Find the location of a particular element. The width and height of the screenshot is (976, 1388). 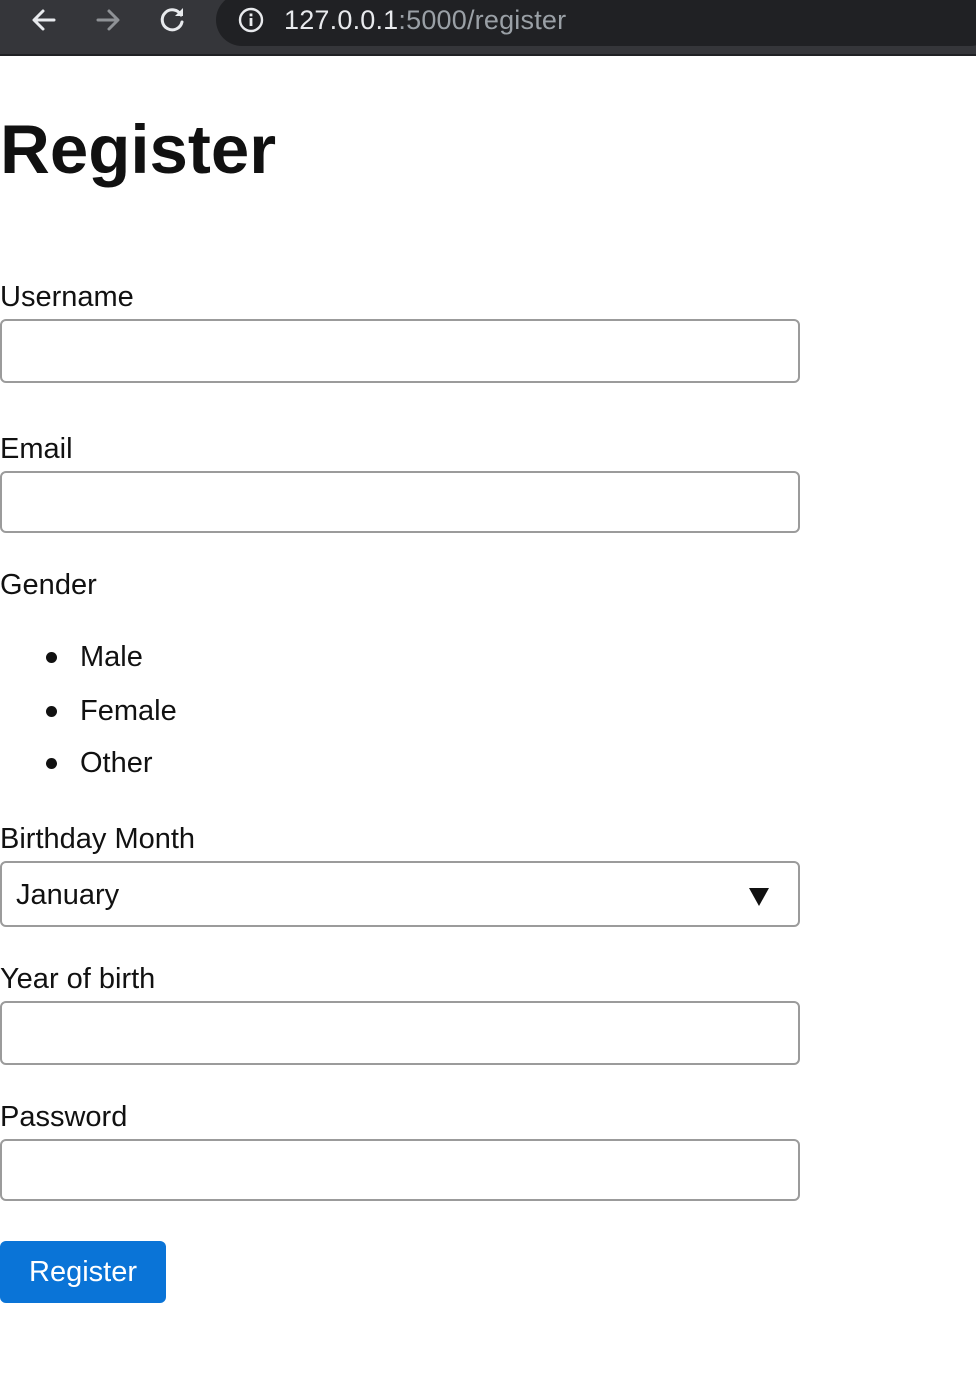

gender-option-label: Male is located at coordinates (111, 657).